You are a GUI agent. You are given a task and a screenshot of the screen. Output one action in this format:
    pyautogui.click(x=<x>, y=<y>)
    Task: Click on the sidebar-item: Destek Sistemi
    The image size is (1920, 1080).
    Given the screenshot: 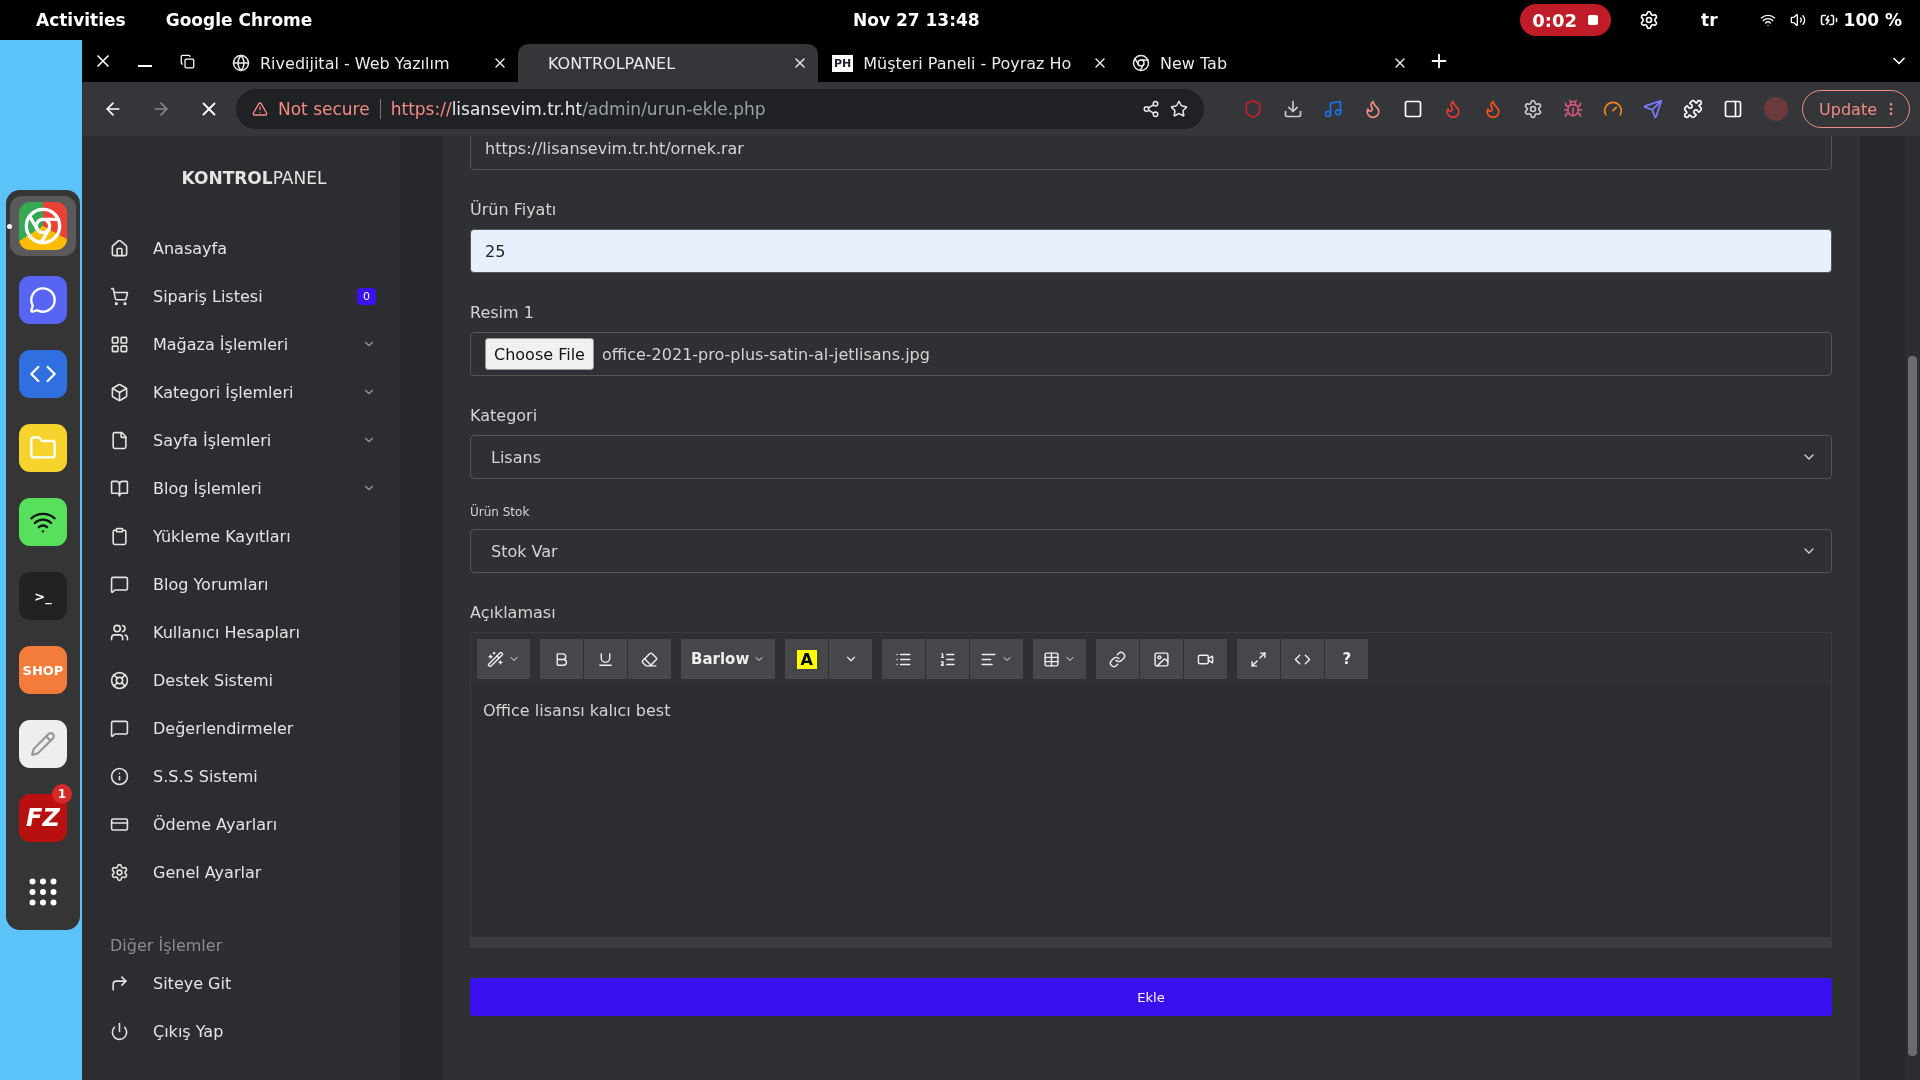 What is the action you would take?
    pyautogui.click(x=243, y=680)
    